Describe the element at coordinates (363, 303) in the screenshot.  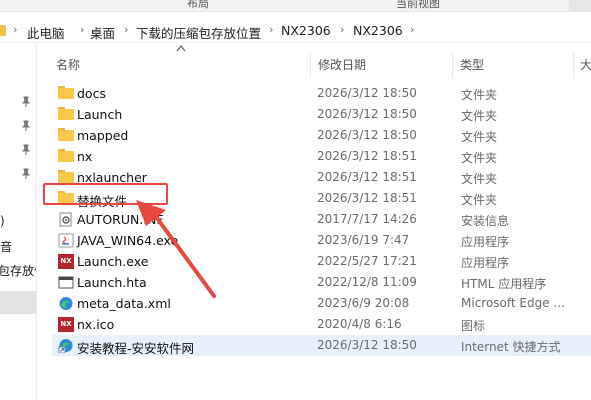
I see `file-date: 2023/6/9 20:08` at that location.